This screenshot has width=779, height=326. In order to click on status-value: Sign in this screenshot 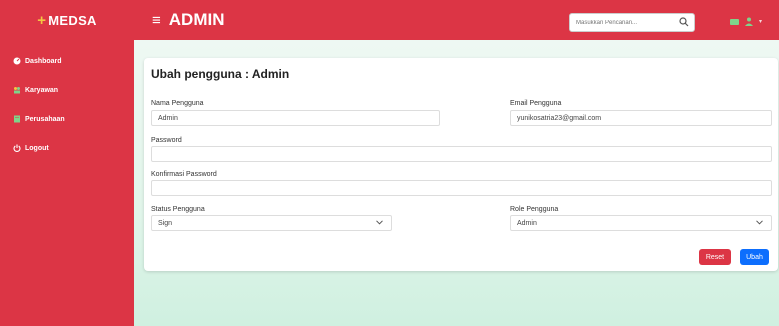, I will do `click(165, 223)`.